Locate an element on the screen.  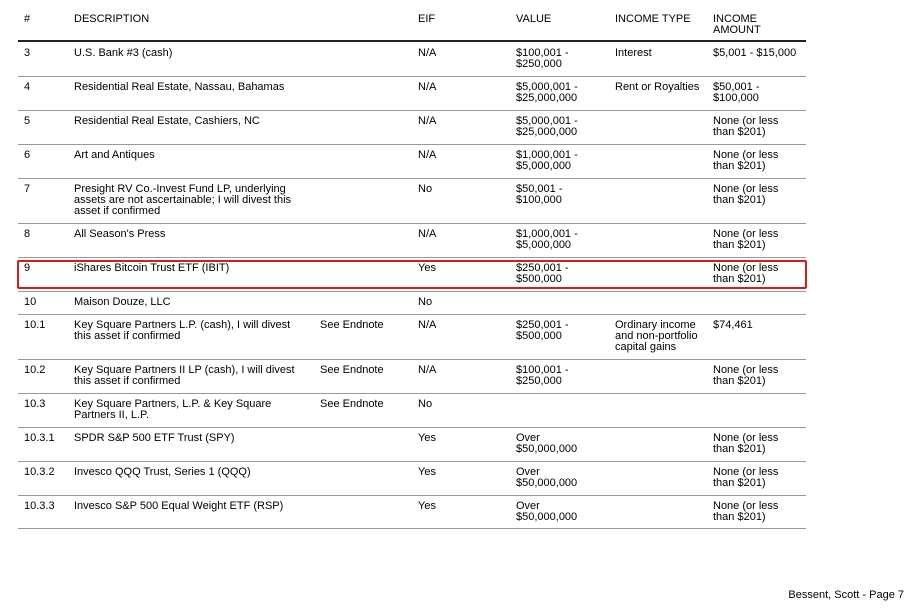
row-num: 10.3.1 is located at coordinates (39, 438).